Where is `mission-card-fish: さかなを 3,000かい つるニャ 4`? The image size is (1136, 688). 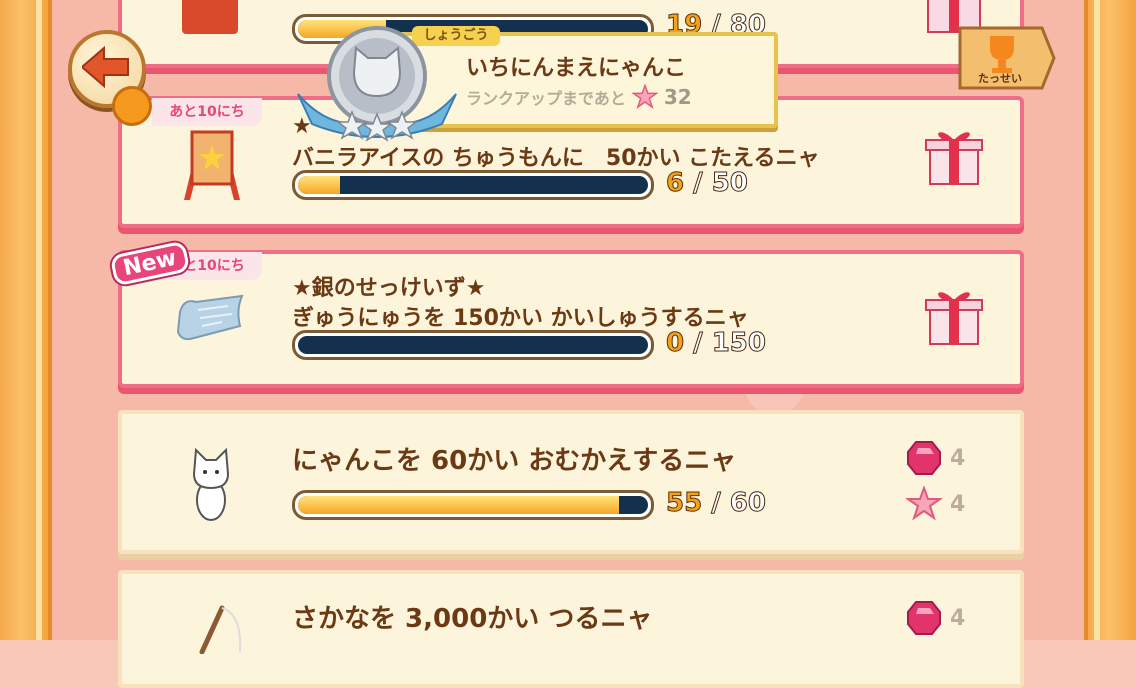 mission-card-fish: さかなを 3,000かい つるニャ 4 is located at coordinates (571, 629).